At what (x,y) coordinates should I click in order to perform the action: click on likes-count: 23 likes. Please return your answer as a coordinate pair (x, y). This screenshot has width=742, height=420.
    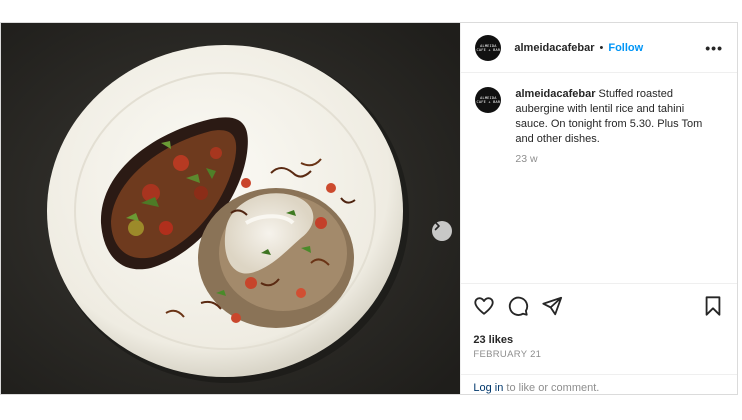
    Looking at the image, I should click on (598, 340).